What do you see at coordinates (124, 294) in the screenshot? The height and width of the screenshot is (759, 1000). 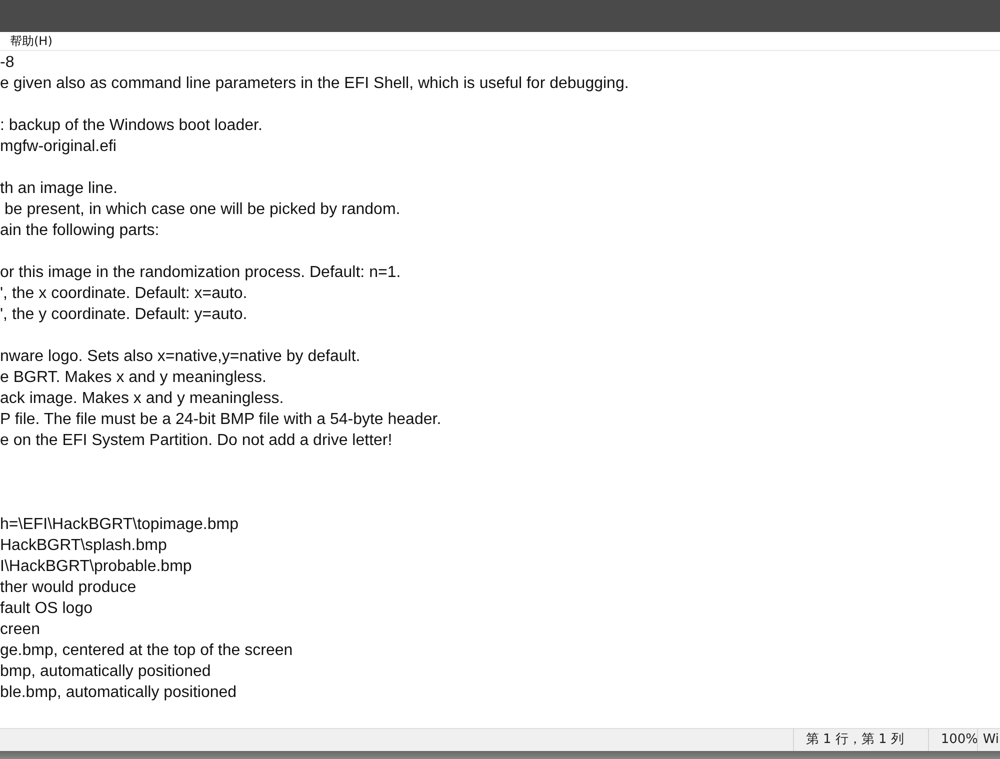 I see `text-line: ', the x coordinate. Default: x=auto.` at bounding box center [124, 294].